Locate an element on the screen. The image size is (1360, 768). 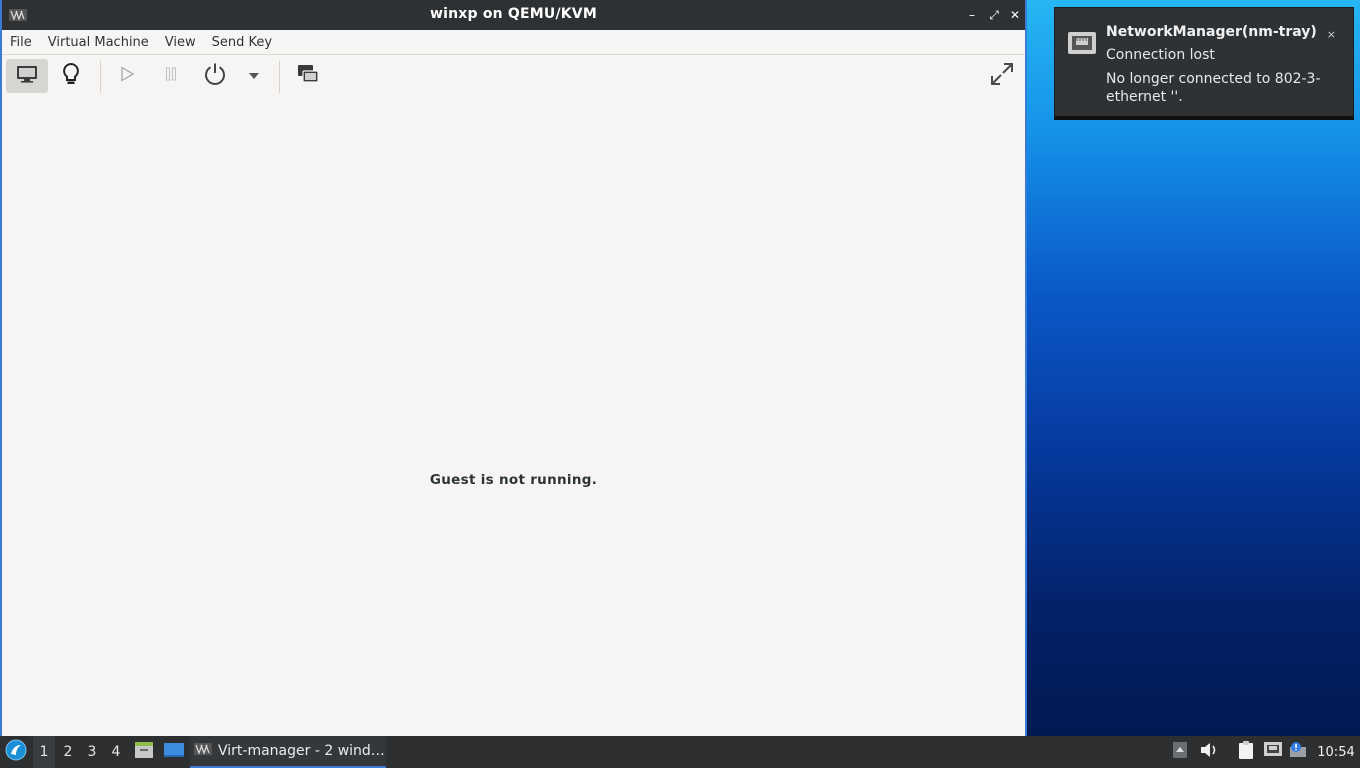
taskbar: 1 2 3 4 Virt-manager - 2 wind… 10:54 is located at coordinates (680, 752).